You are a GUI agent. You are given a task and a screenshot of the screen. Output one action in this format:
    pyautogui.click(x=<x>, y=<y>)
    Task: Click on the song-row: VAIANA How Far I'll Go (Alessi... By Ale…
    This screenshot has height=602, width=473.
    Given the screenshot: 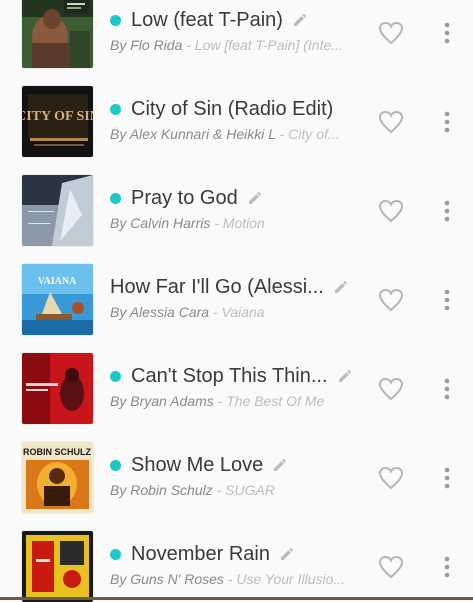 What is the action you would take?
    pyautogui.click(x=236, y=289)
    